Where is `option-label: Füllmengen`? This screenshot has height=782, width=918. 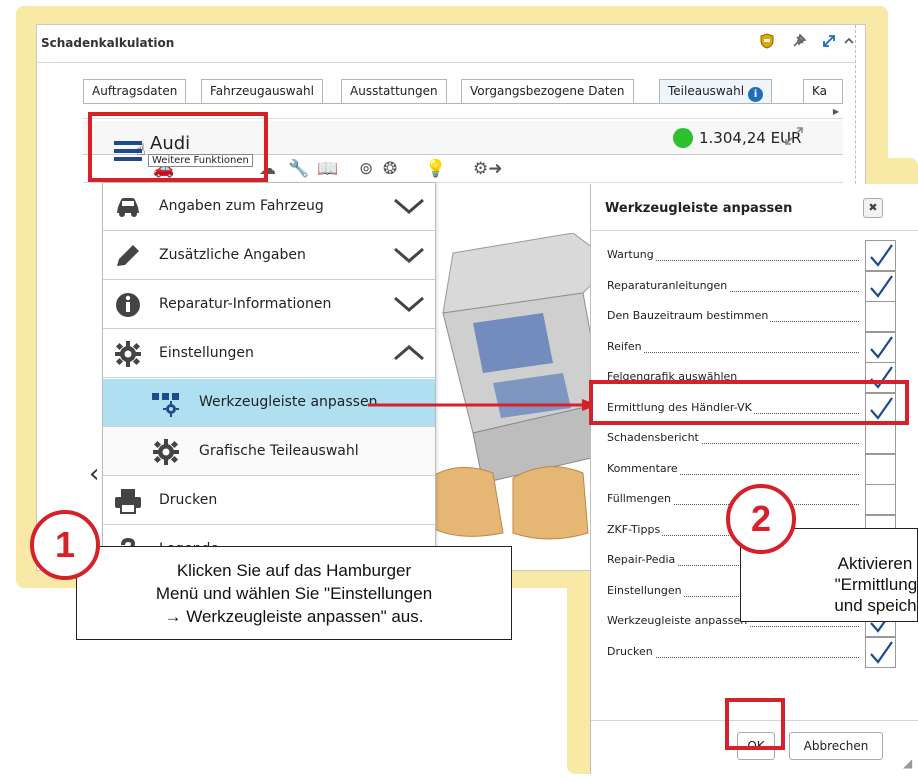
option-label: Füllmengen is located at coordinates (640, 498).